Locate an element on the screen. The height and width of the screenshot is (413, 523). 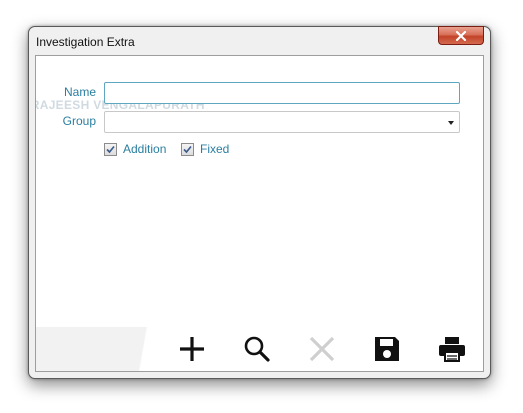
title-bar: Investigation Extra is located at coordinates (259, 40).